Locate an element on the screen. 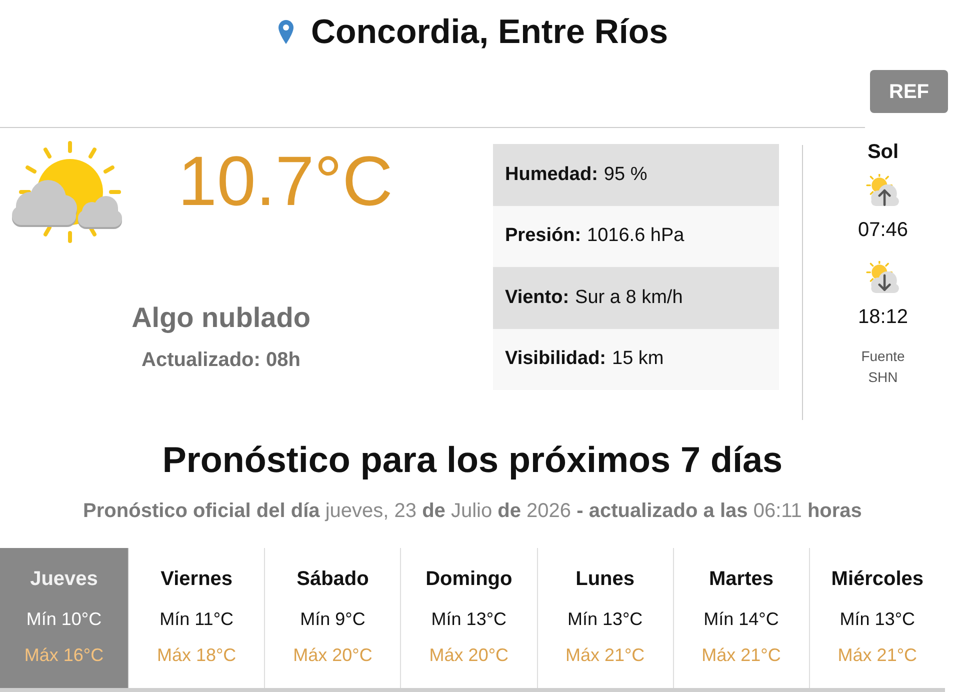 Image resolution: width=963 pixels, height=692 pixels. sun-title: Sol is located at coordinates (883, 152).